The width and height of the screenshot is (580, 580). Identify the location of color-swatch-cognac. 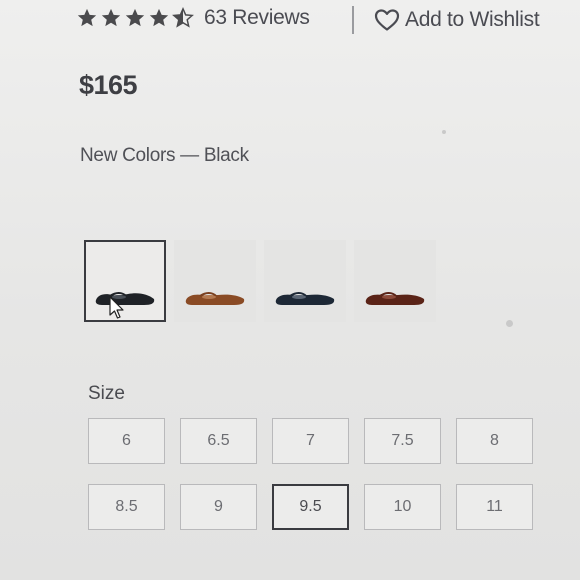
(215, 281).